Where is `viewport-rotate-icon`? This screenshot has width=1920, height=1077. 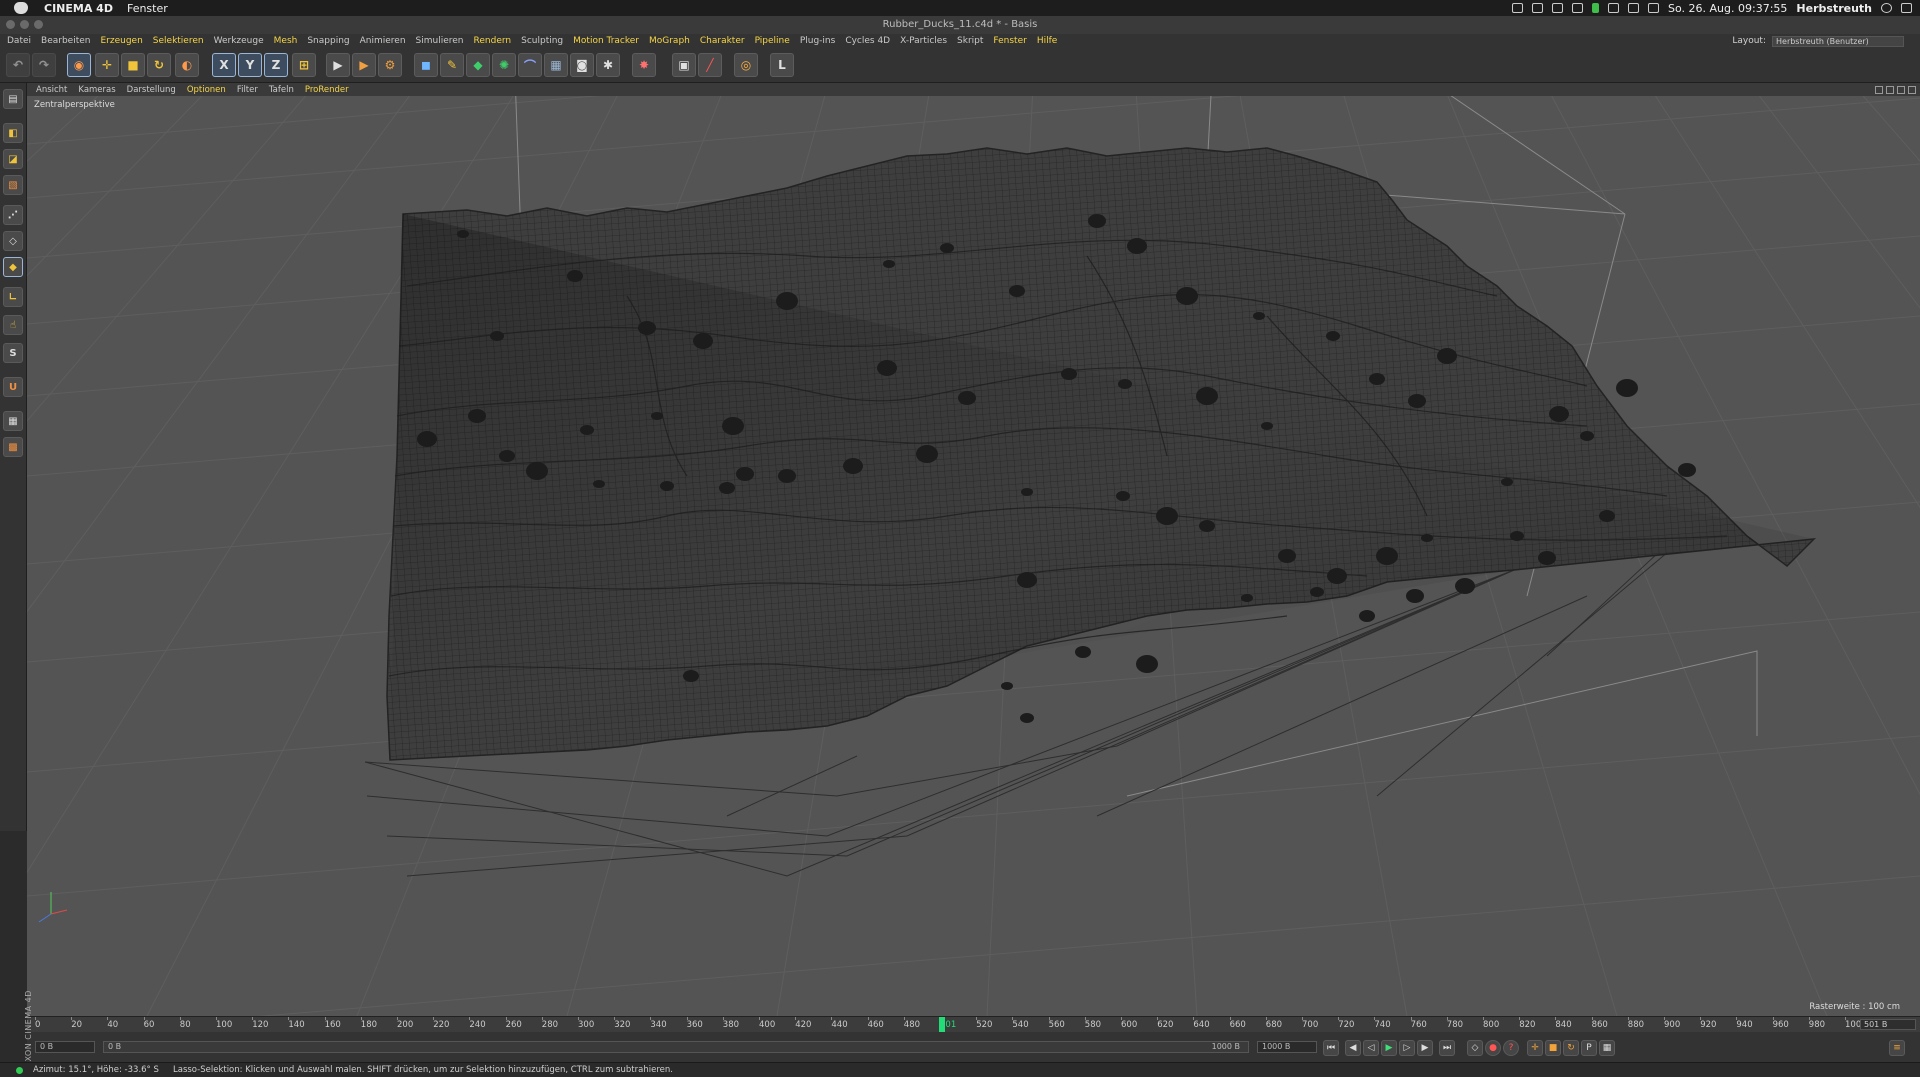 viewport-rotate-icon is located at coordinates (1901, 89).